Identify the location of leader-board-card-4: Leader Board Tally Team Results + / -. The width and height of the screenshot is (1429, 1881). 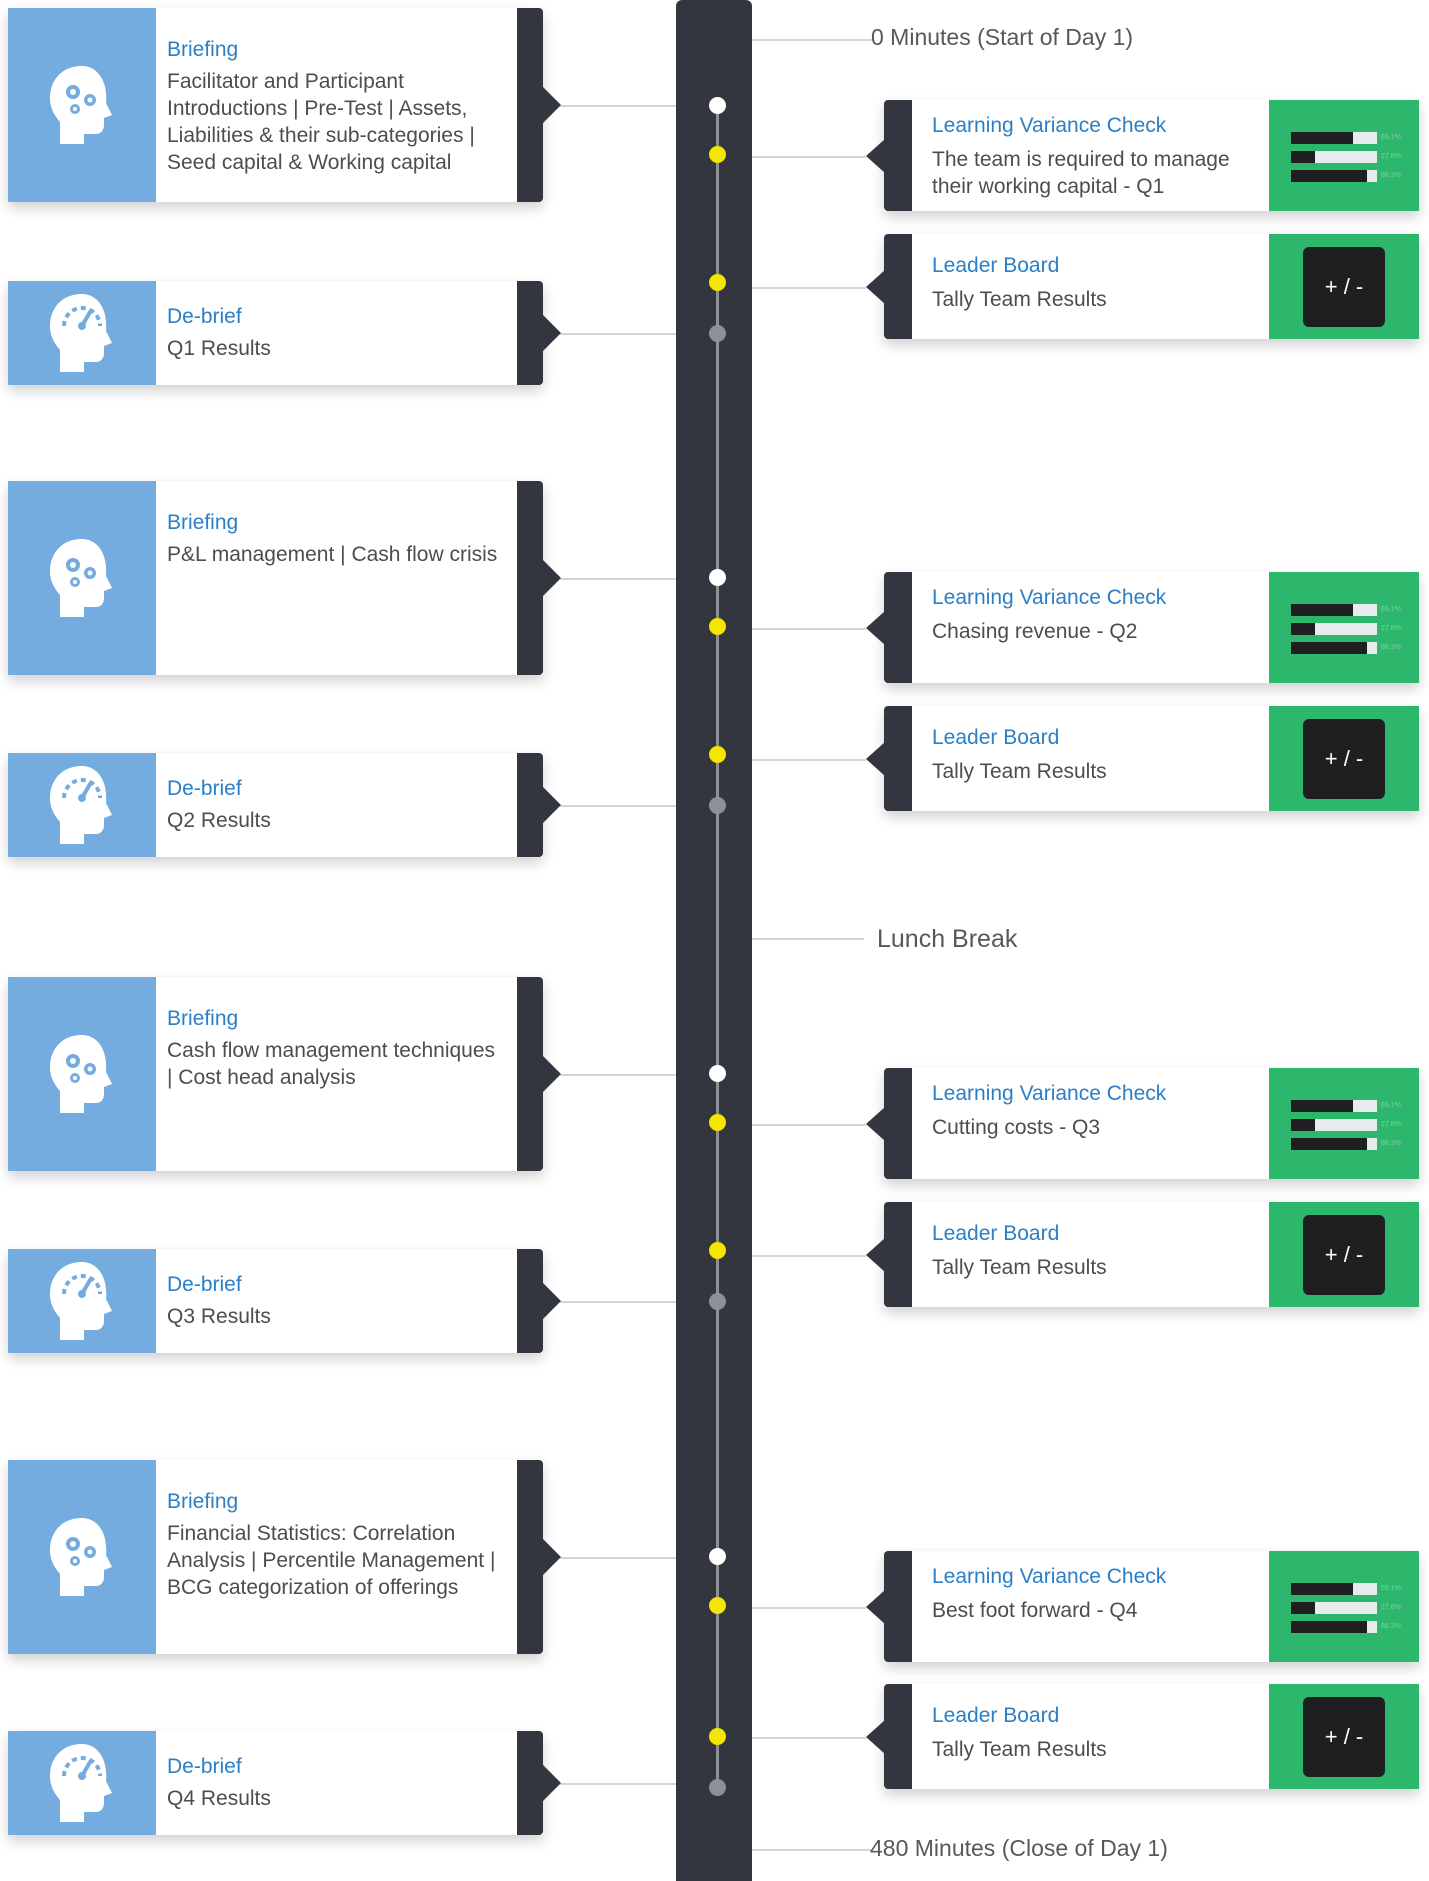
(1142, 1736).